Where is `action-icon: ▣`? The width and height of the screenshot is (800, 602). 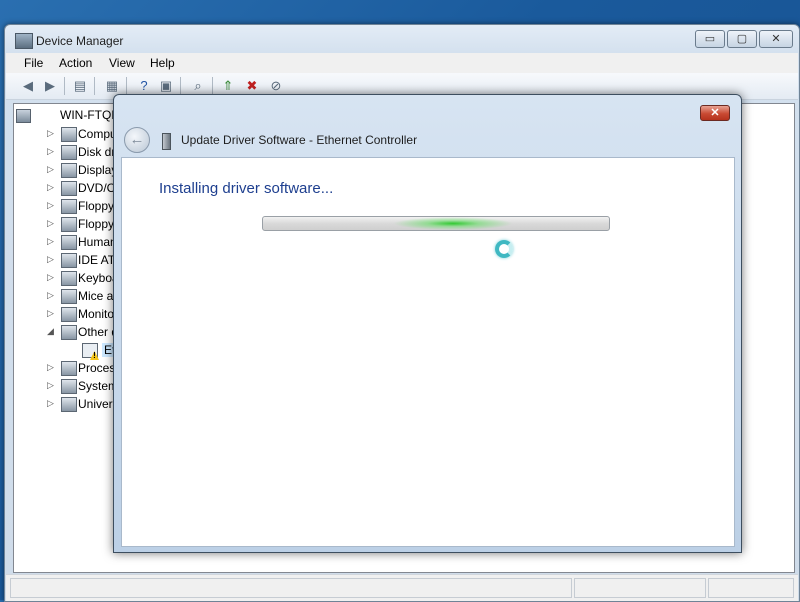 action-icon: ▣ is located at coordinates (166, 86).